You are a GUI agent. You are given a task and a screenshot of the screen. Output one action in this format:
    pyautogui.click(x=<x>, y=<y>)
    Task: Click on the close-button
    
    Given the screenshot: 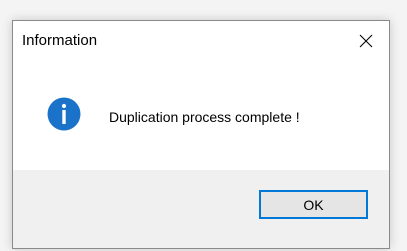 What is the action you would take?
    pyautogui.click(x=366, y=41)
    